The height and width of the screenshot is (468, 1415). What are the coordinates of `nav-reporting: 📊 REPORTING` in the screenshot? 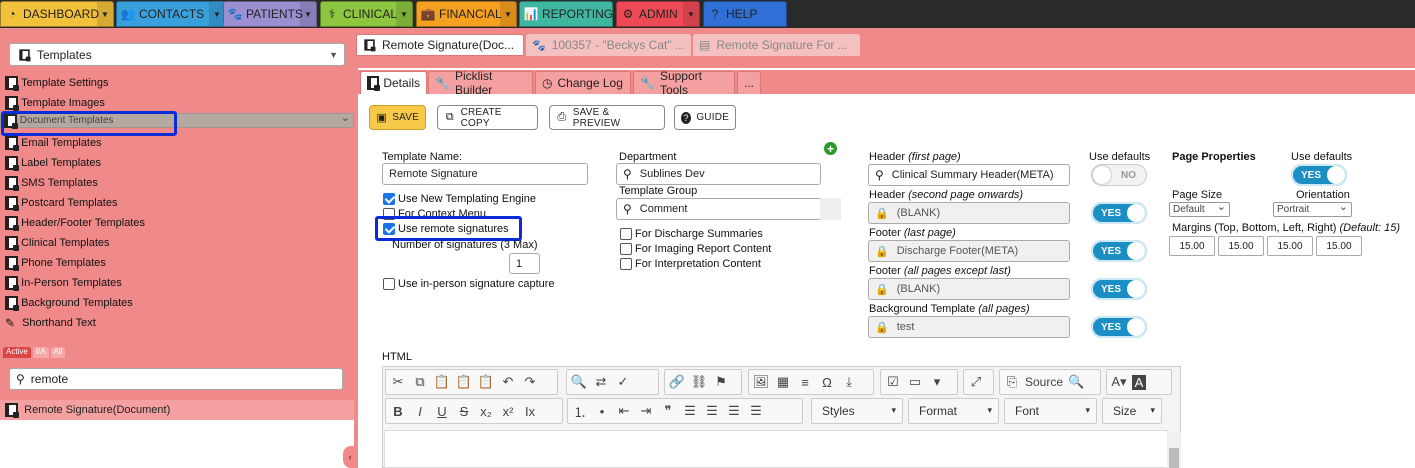 It's located at (566, 14).